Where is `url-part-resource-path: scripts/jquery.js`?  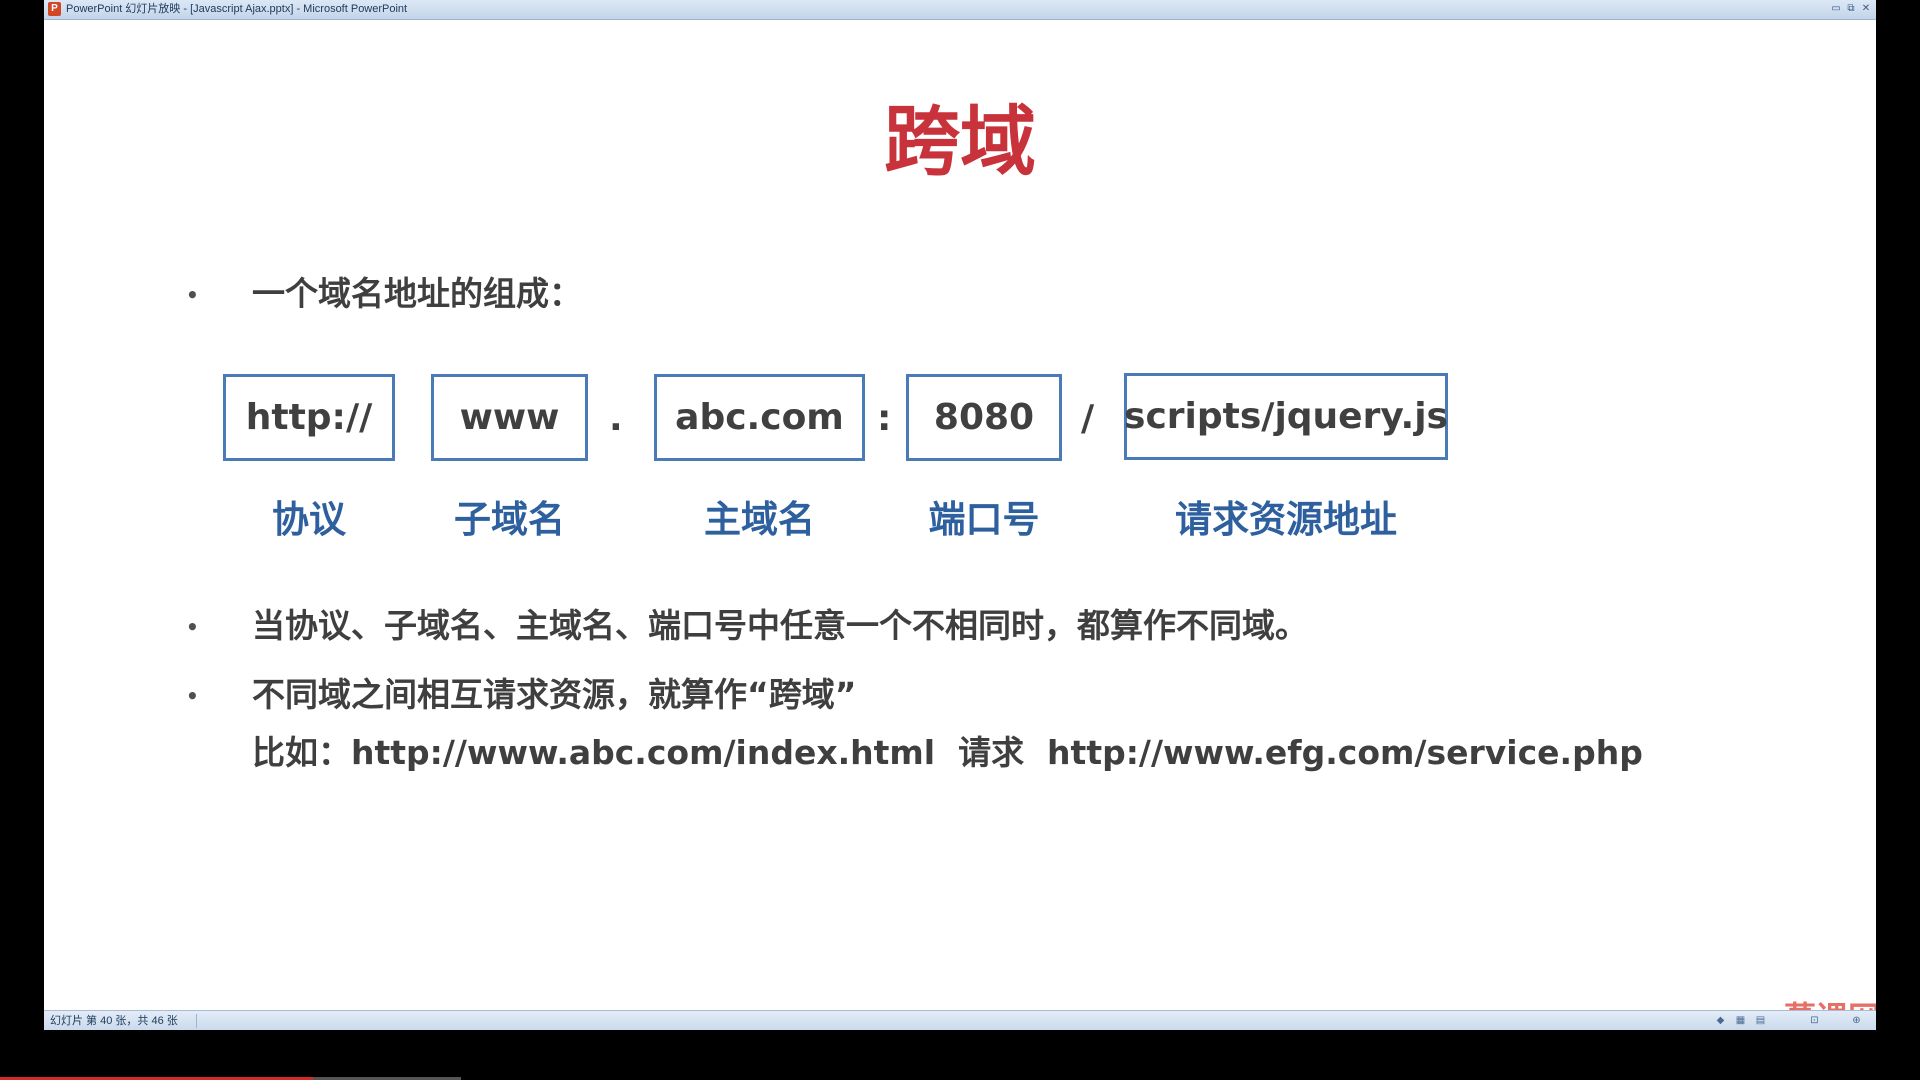 url-part-resource-path: scripts/jquery.js is located at coordinates (1286, 416).